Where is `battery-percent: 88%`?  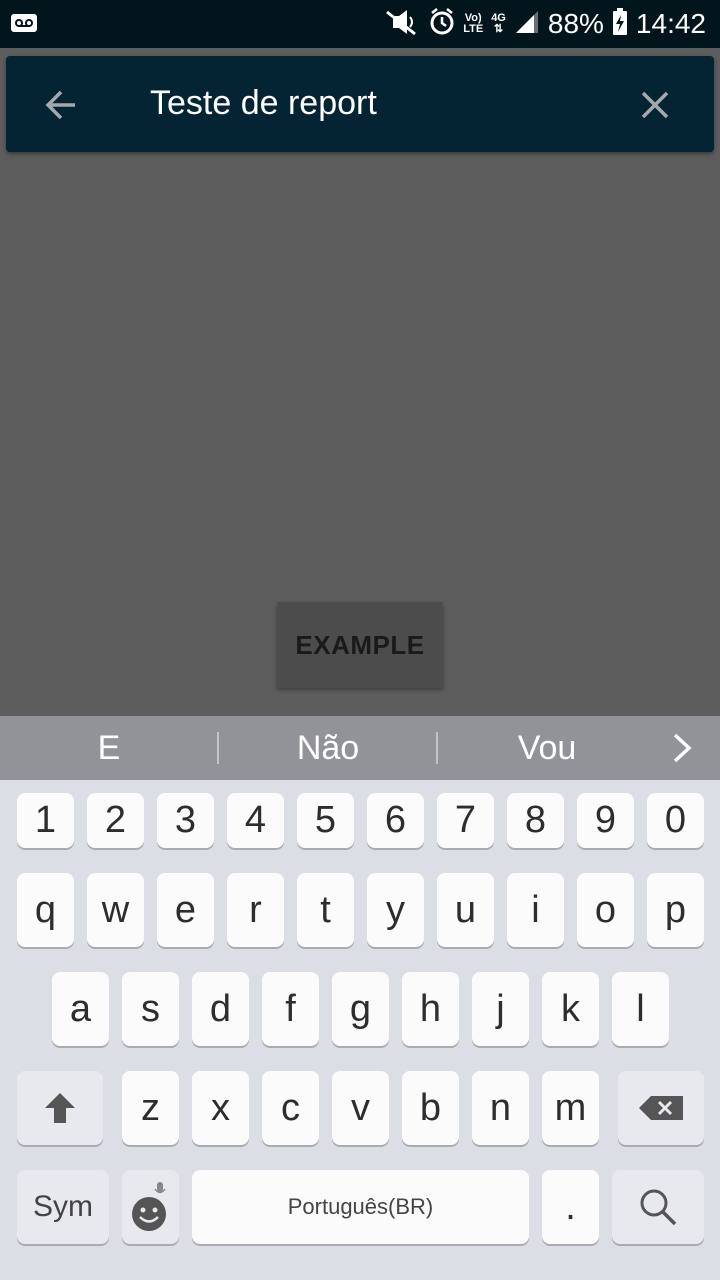 battery-percent: 88% is located at coordinates (575, 23).